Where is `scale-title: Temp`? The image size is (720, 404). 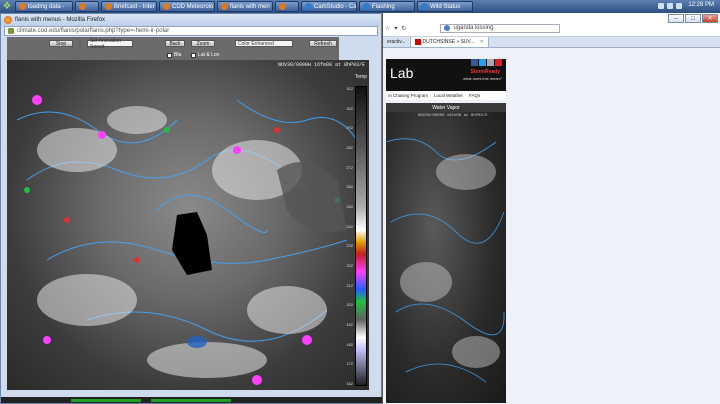 scale-title: Temp is located at coordinates (360, 77).